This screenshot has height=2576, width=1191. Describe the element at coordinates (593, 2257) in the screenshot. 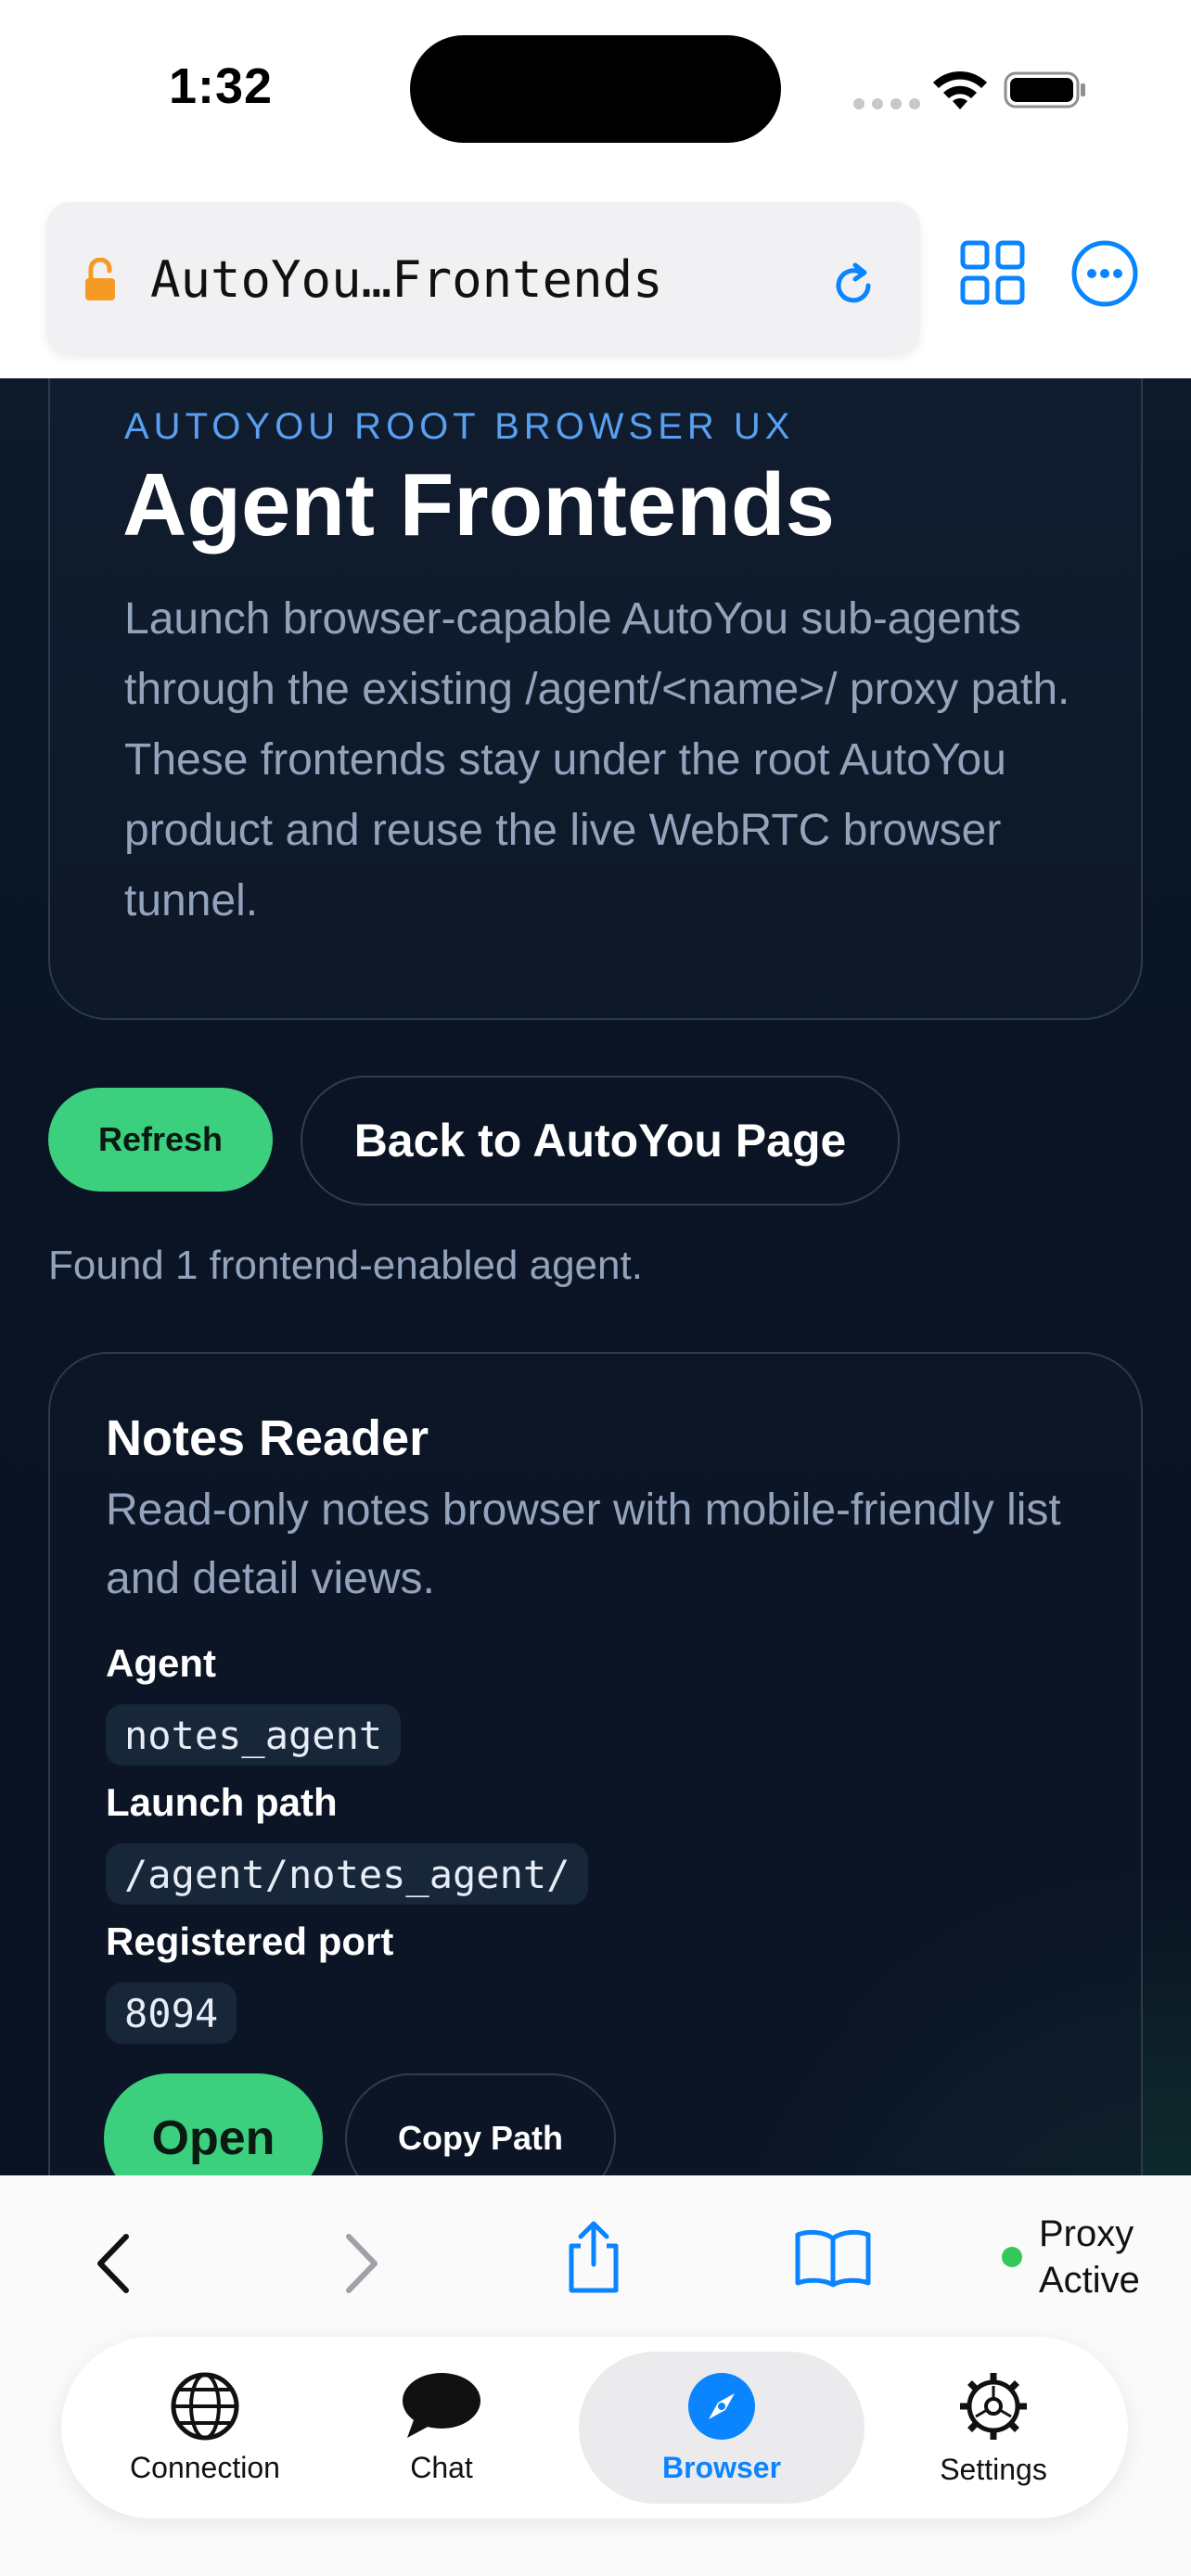

I see `share-icon` at that location.